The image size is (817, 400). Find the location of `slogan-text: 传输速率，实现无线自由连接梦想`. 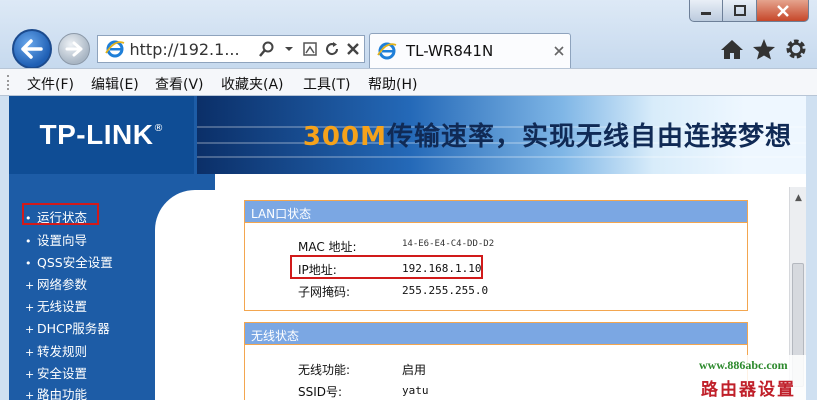

slogan-text: 传输速率，实现无线自由连接梦想 is located at coordinates (589, 137).